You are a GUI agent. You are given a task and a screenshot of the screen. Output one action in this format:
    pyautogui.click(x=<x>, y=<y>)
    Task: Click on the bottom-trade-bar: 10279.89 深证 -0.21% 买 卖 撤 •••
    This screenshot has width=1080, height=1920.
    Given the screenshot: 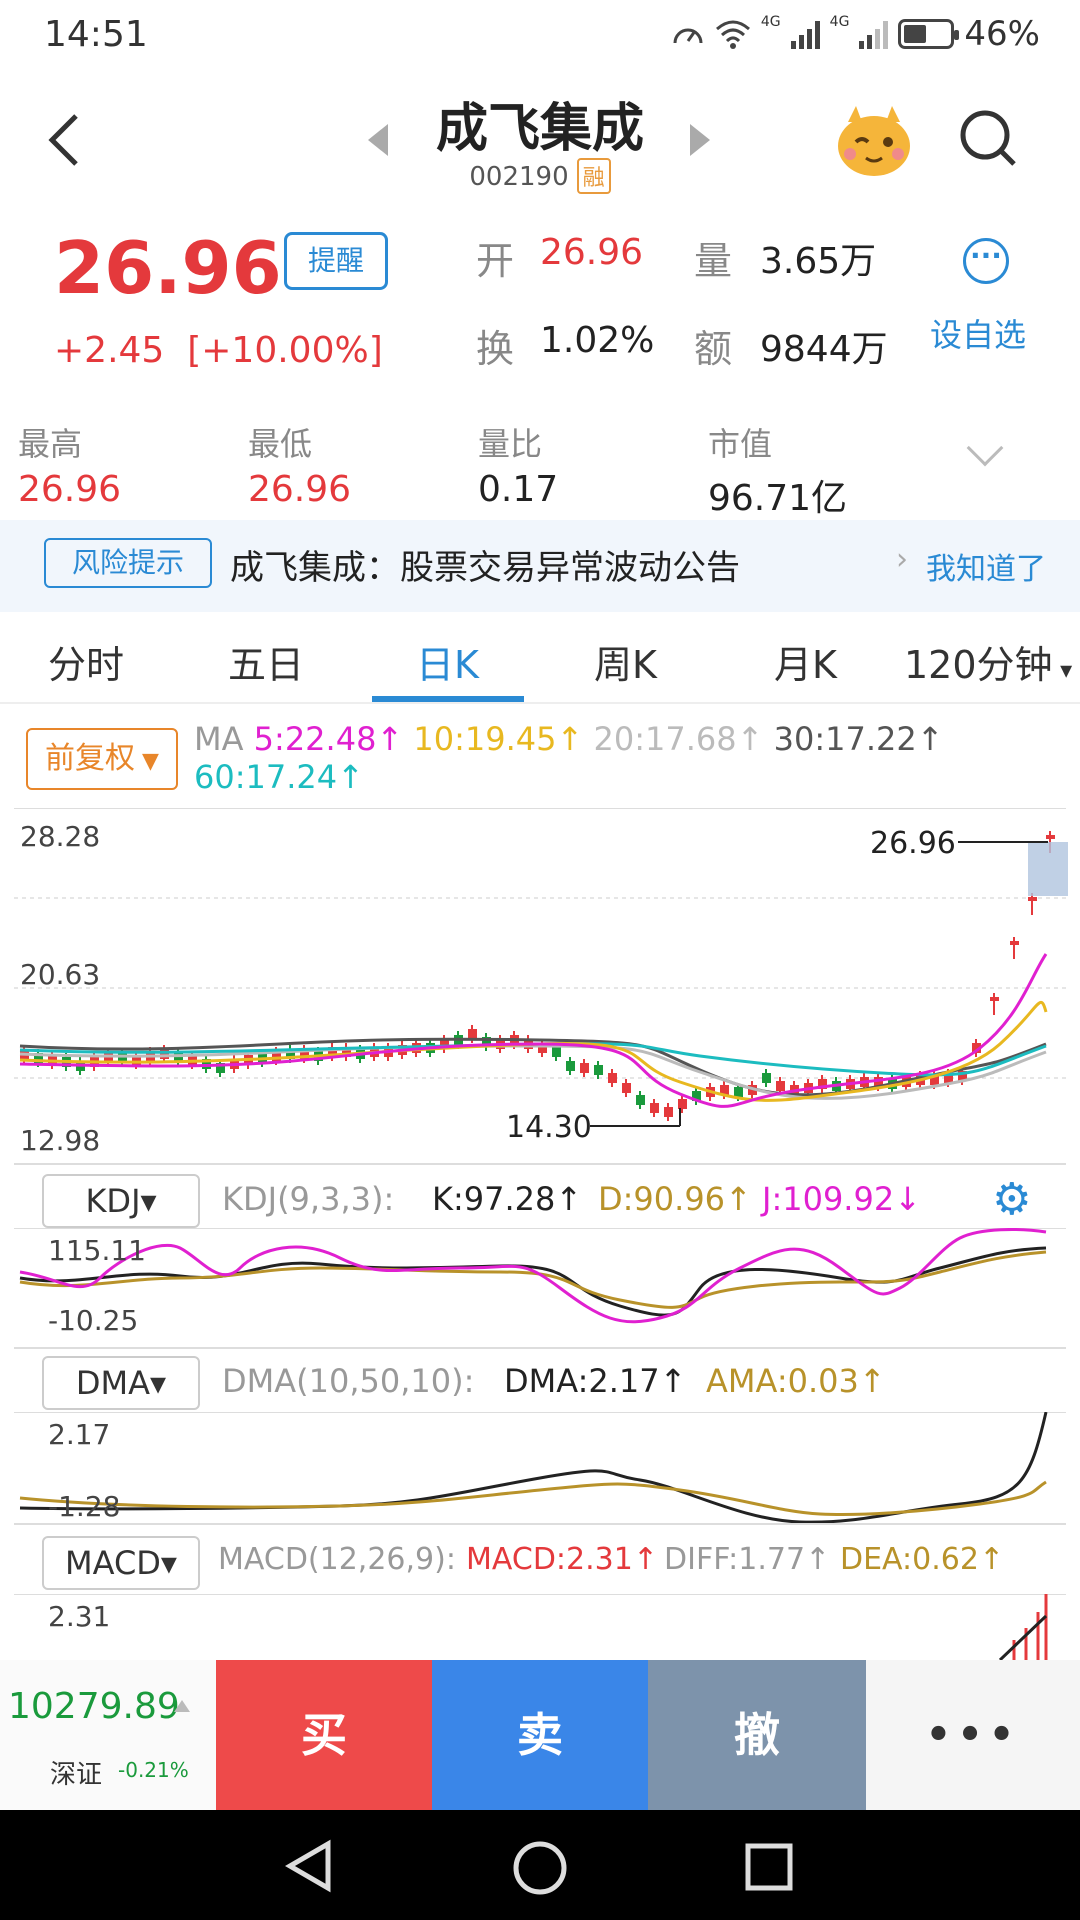 What is the action you would take?
    pyautogui.click(x=540, y=1735)
    